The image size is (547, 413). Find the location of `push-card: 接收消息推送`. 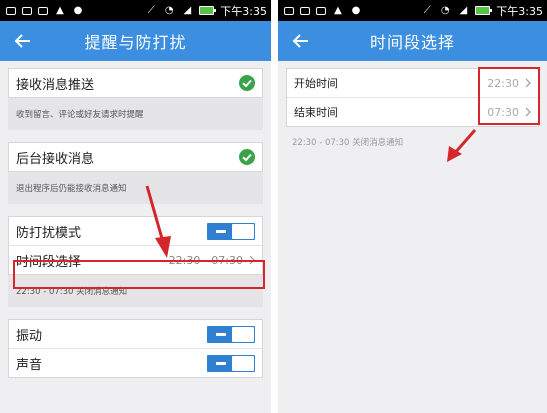

push-card: 接收消息推送 is located at coordinates (135, 83).